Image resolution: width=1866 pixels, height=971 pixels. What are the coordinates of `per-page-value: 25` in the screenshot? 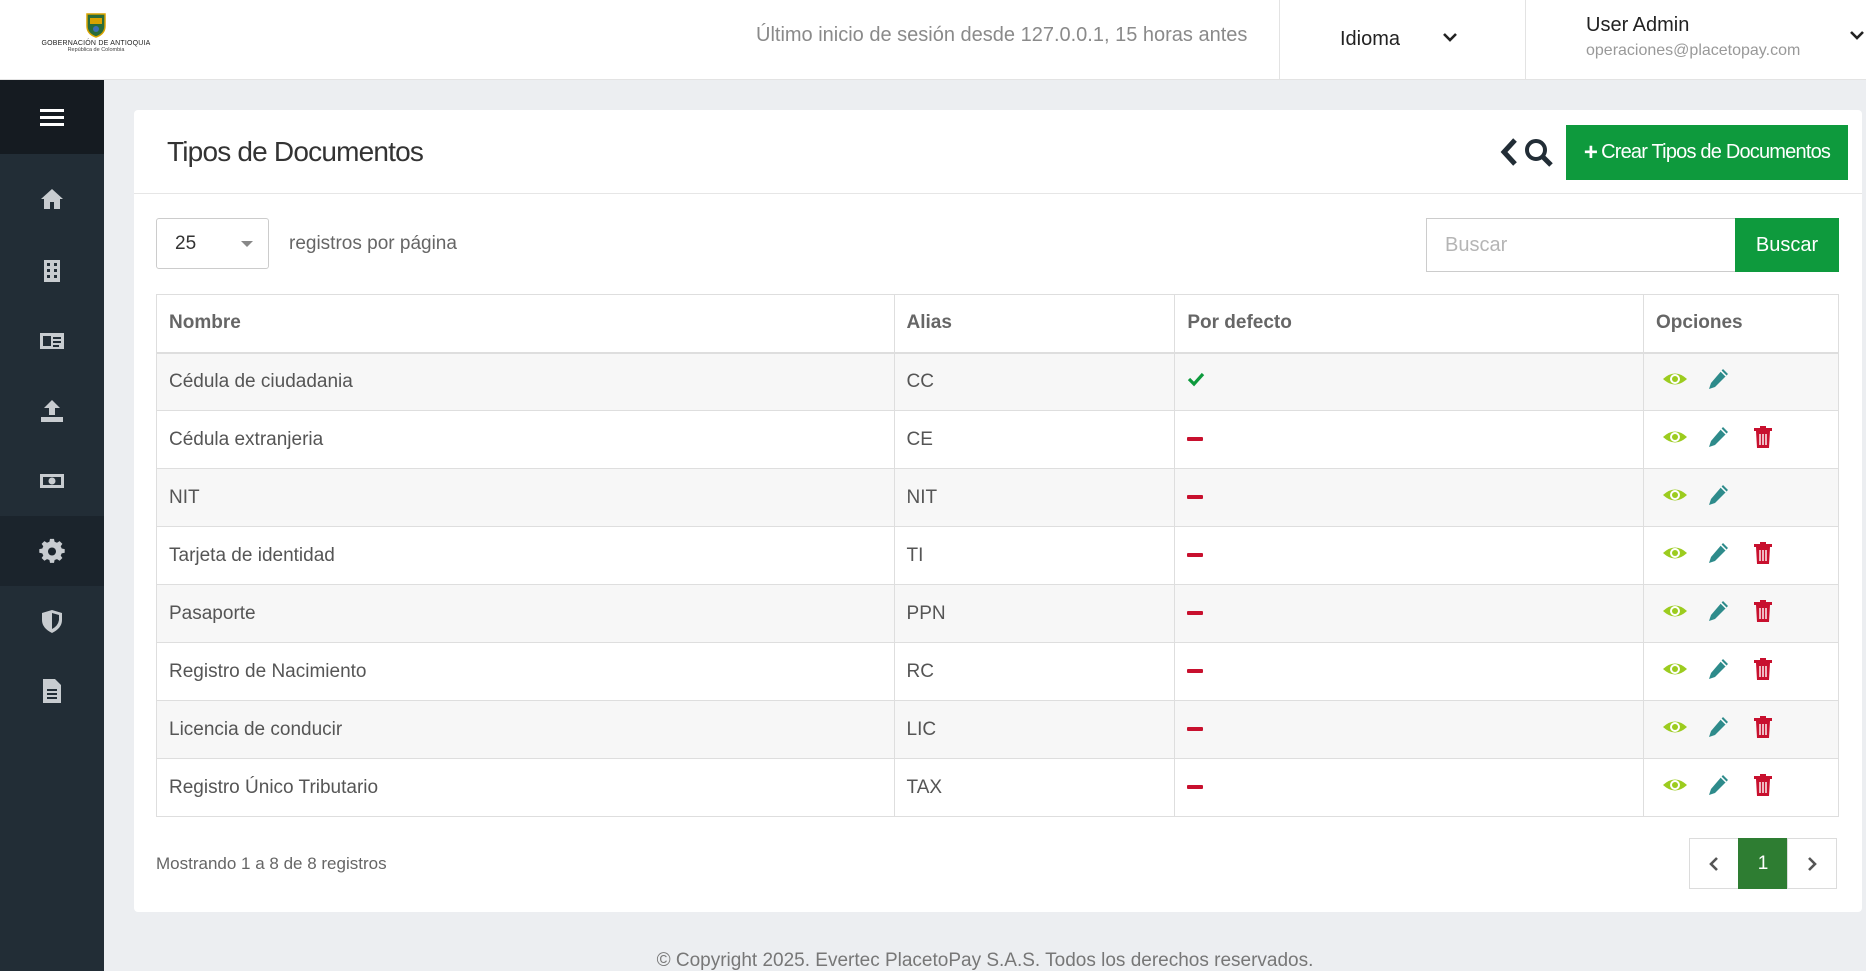 It's located at (186, 243).